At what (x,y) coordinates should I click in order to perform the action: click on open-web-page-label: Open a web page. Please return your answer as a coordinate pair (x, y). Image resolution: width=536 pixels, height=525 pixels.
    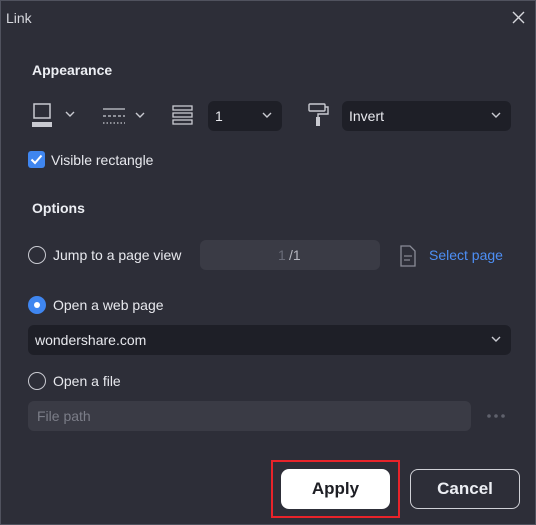
    Looking at the image, I should click on (108, 305).